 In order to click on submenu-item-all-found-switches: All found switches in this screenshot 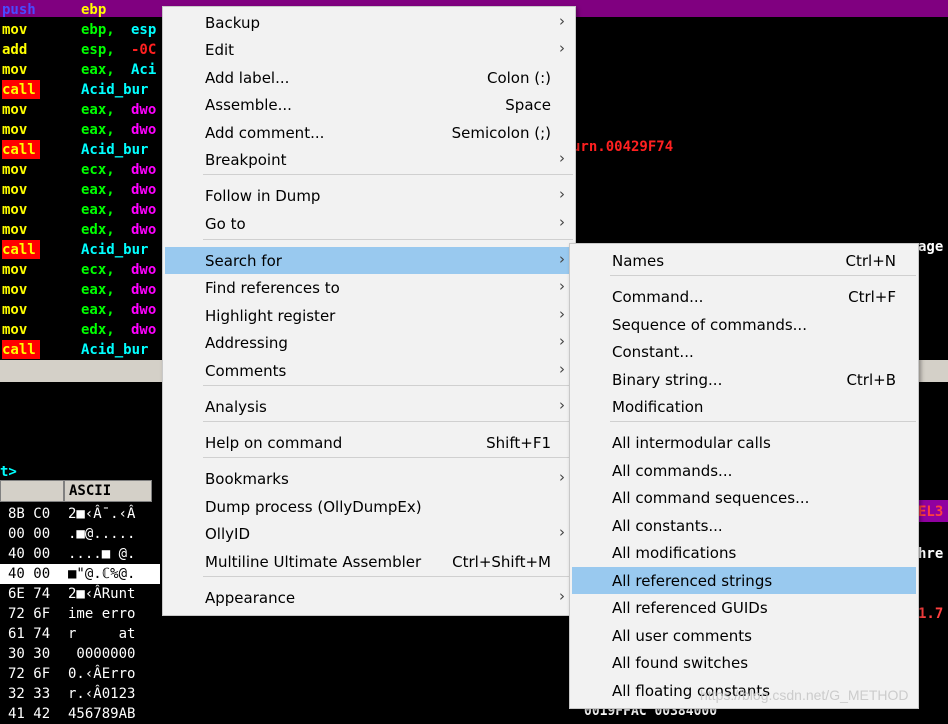, I will do `click(744, 662)`.